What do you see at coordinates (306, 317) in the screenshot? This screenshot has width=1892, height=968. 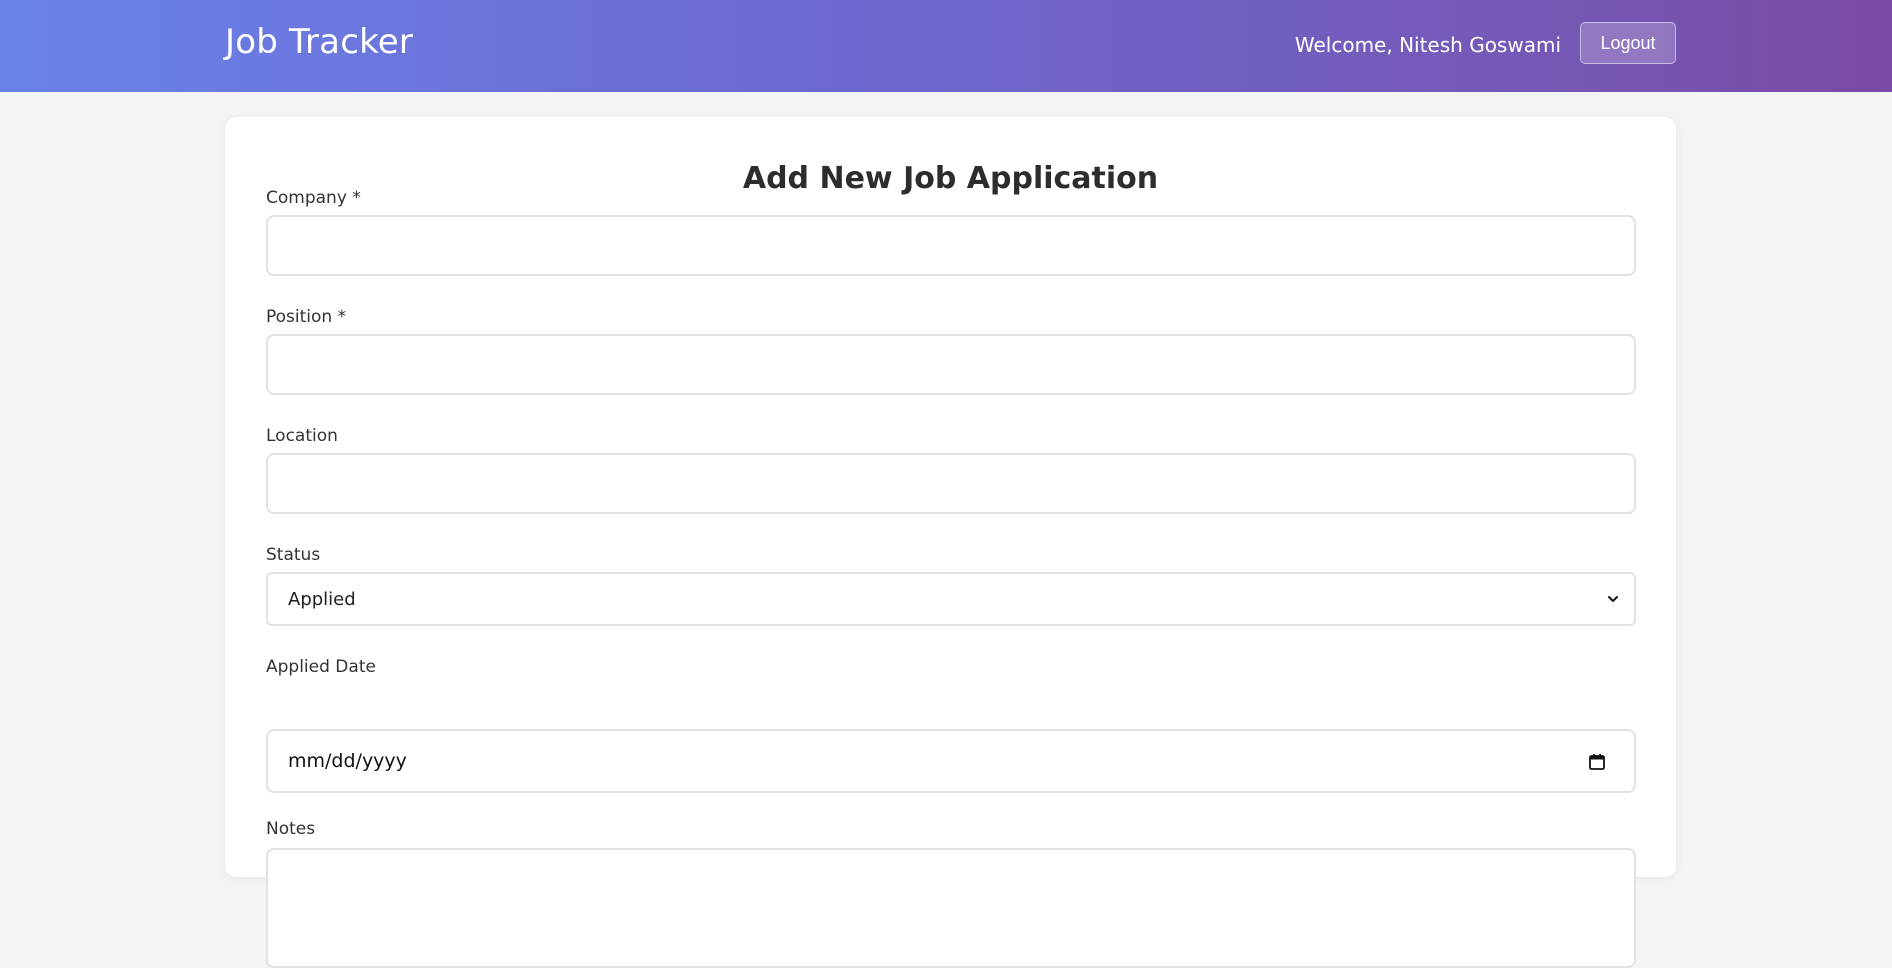 I see `position-label: Position *` at bounding box center [306, 317].